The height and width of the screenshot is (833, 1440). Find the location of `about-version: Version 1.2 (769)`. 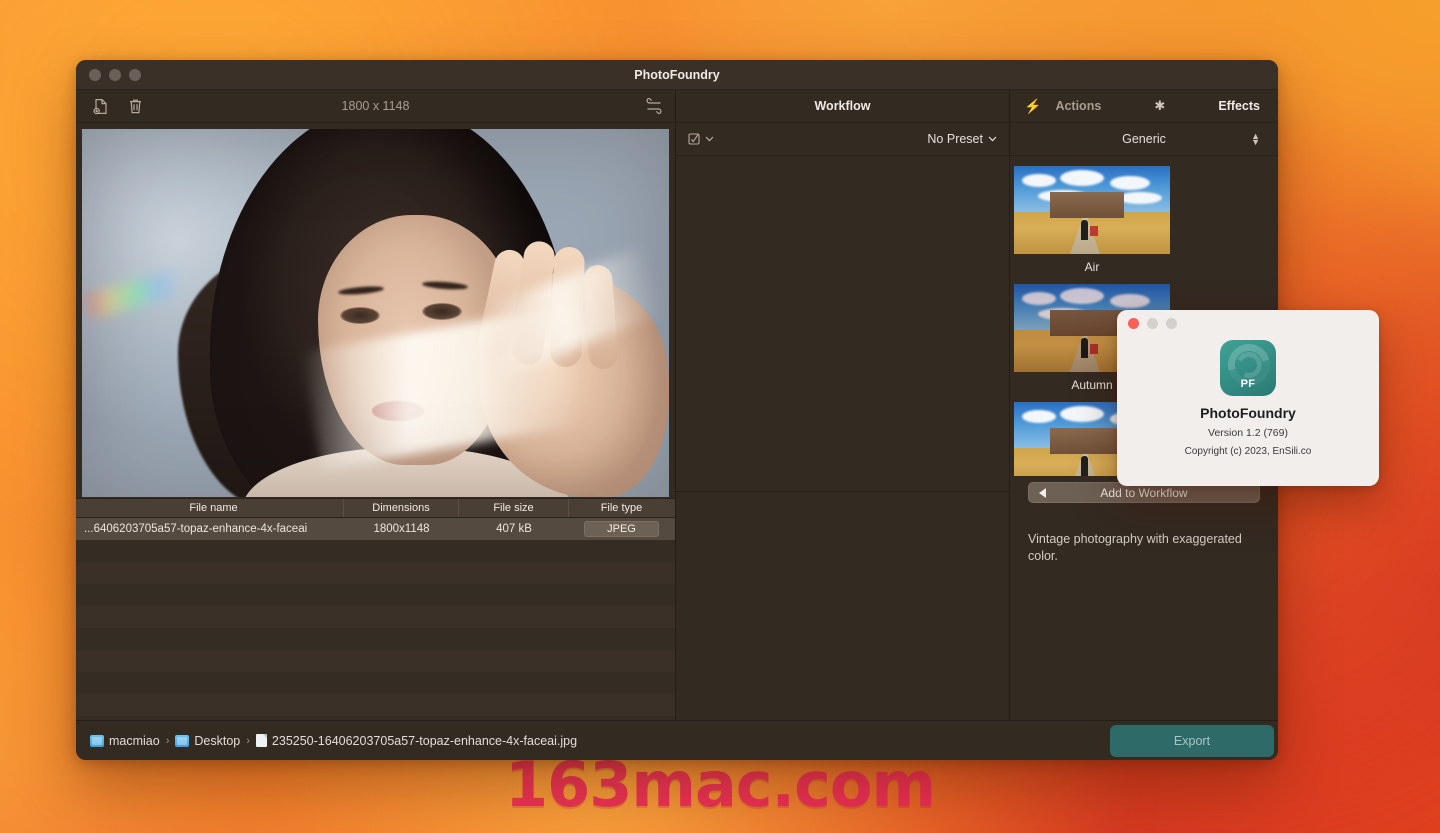

about-version: Version 1.2 (769) is located at coordinates (1248, 433).